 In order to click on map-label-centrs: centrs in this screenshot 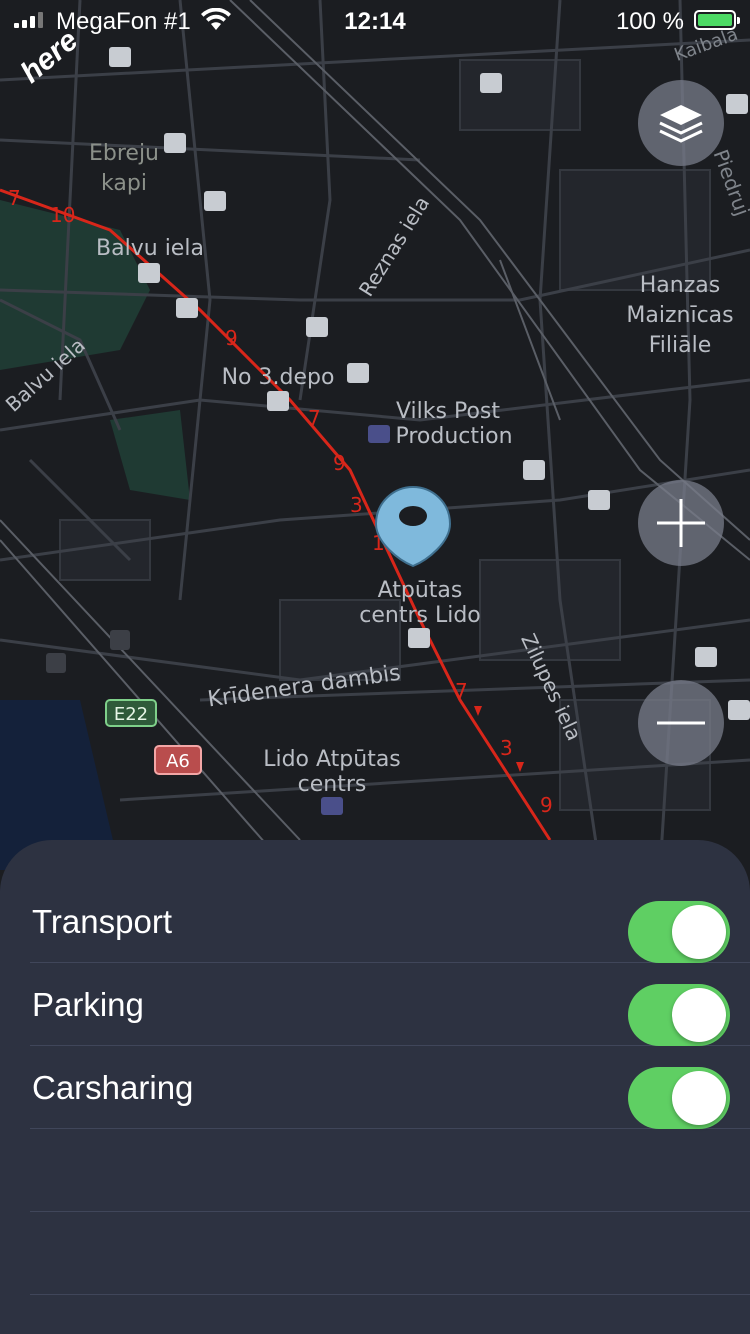, I will do `click(332, 784)`.